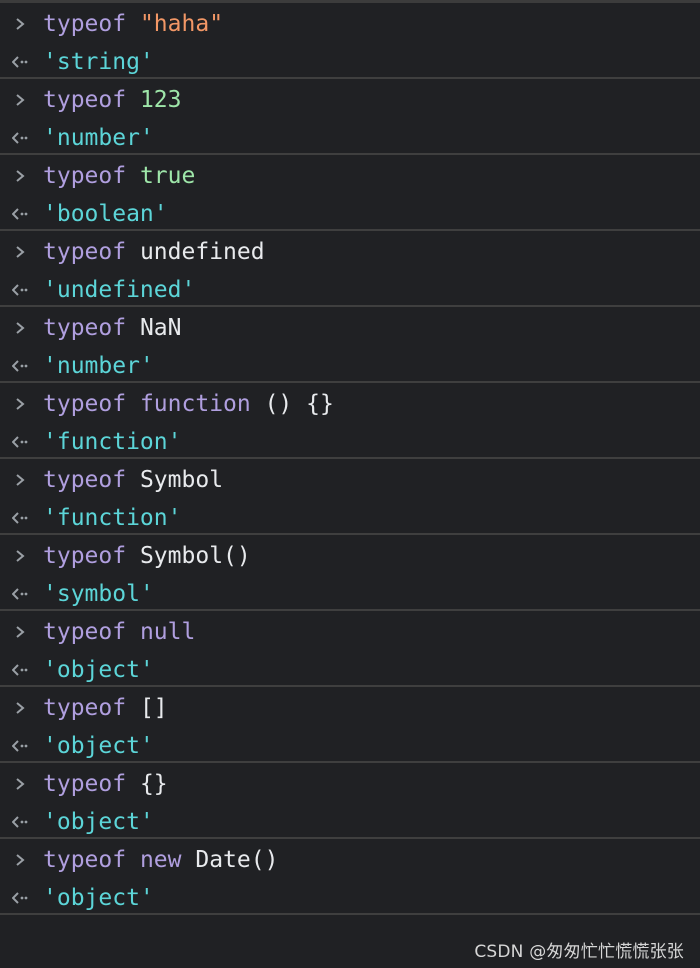  I want to click on console-output-line: 'symbol', so click(77, 594).